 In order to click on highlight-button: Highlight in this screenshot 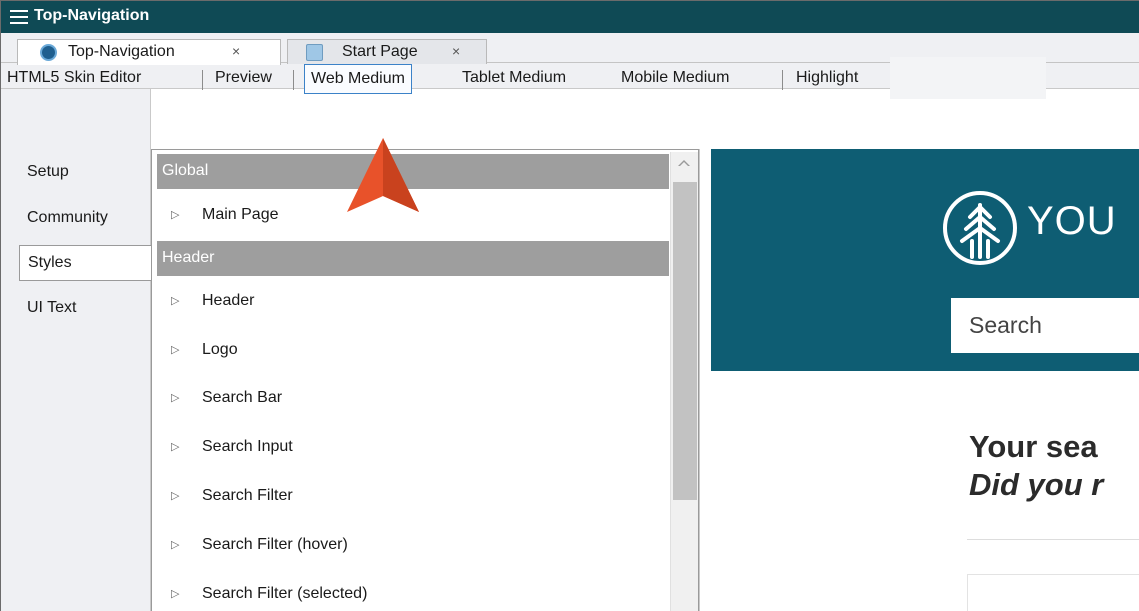, I will do `click(827, 79)`.